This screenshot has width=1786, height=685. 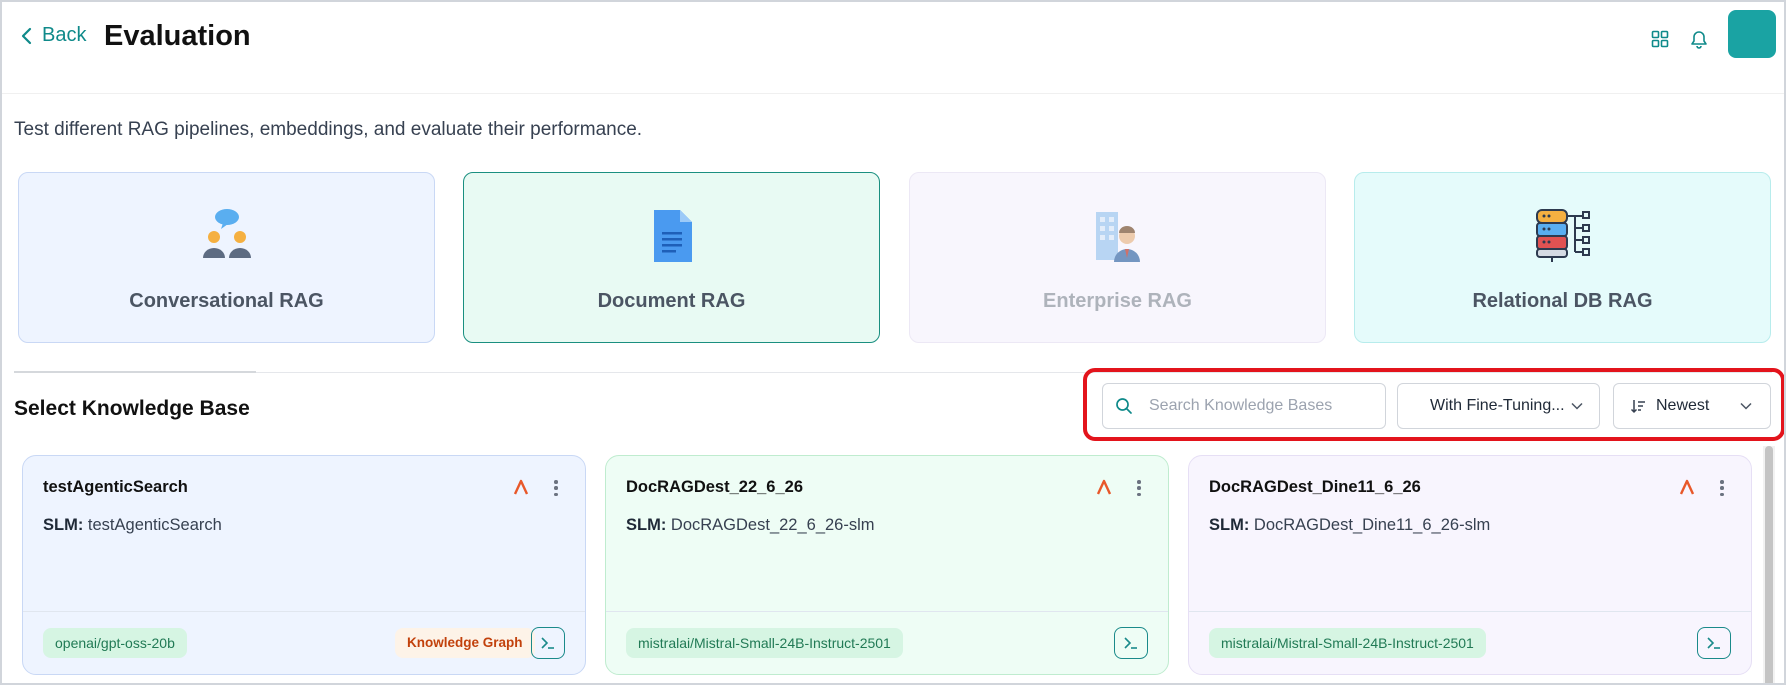 I want to click on sort-select: Newest, so click(x=1692, y=406).